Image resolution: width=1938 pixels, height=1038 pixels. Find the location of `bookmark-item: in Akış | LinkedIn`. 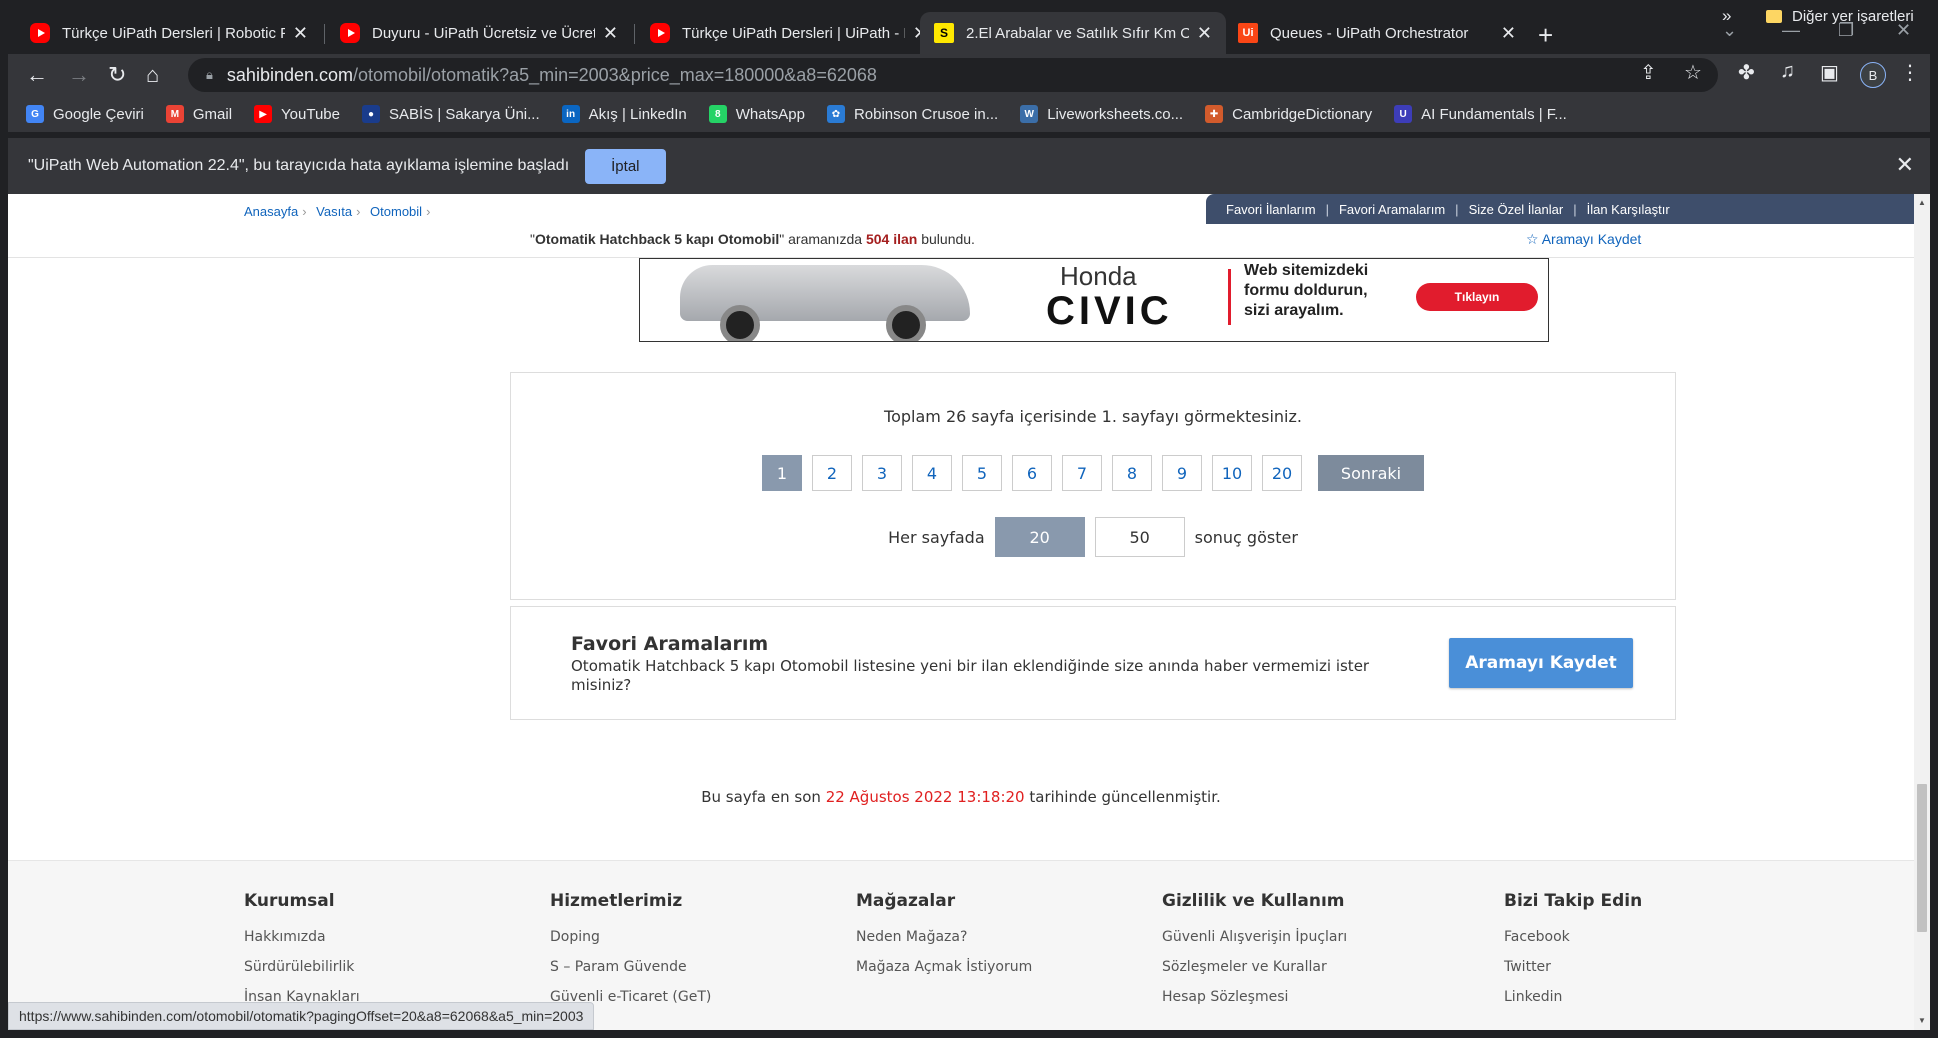

bookmark-item: in Akış | LinkedIn is located at coordinates (624, 114).